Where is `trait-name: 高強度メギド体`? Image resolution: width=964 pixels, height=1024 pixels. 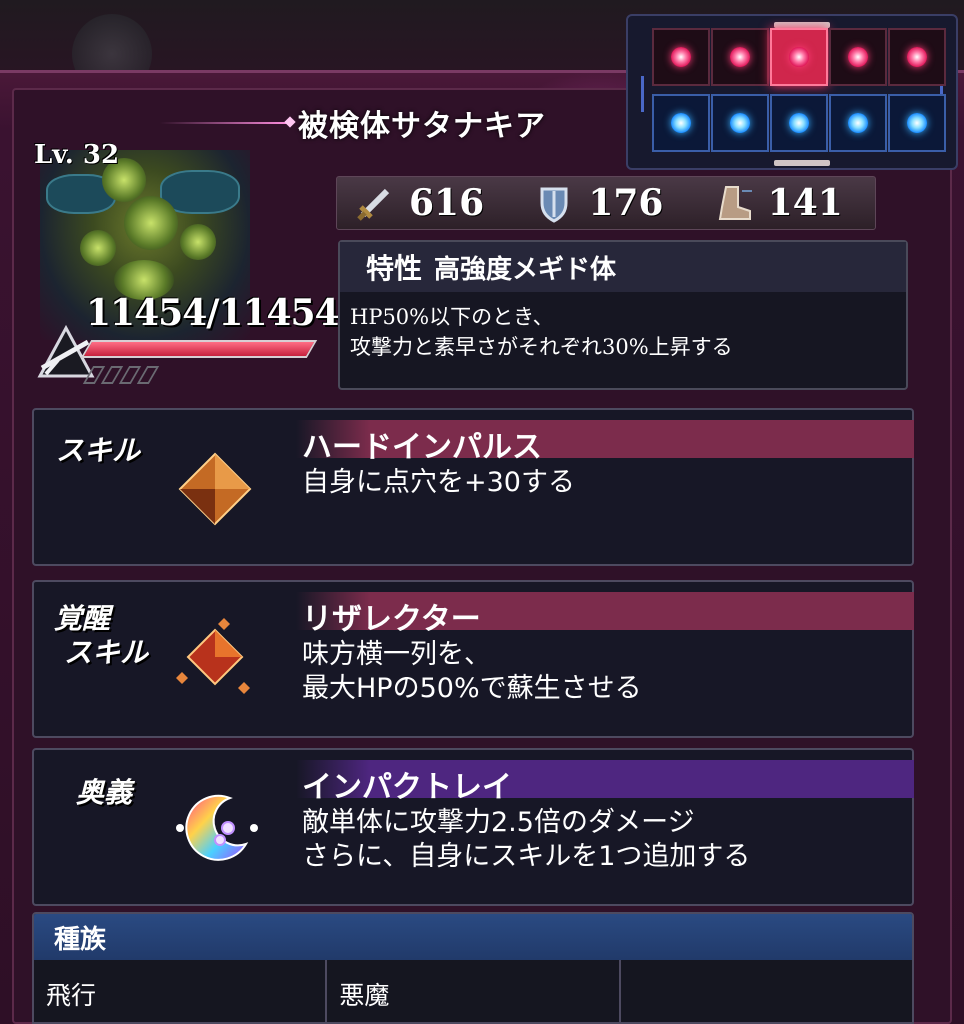 trait-name: 高強度メギド体 is located at coordinates (525, 269).